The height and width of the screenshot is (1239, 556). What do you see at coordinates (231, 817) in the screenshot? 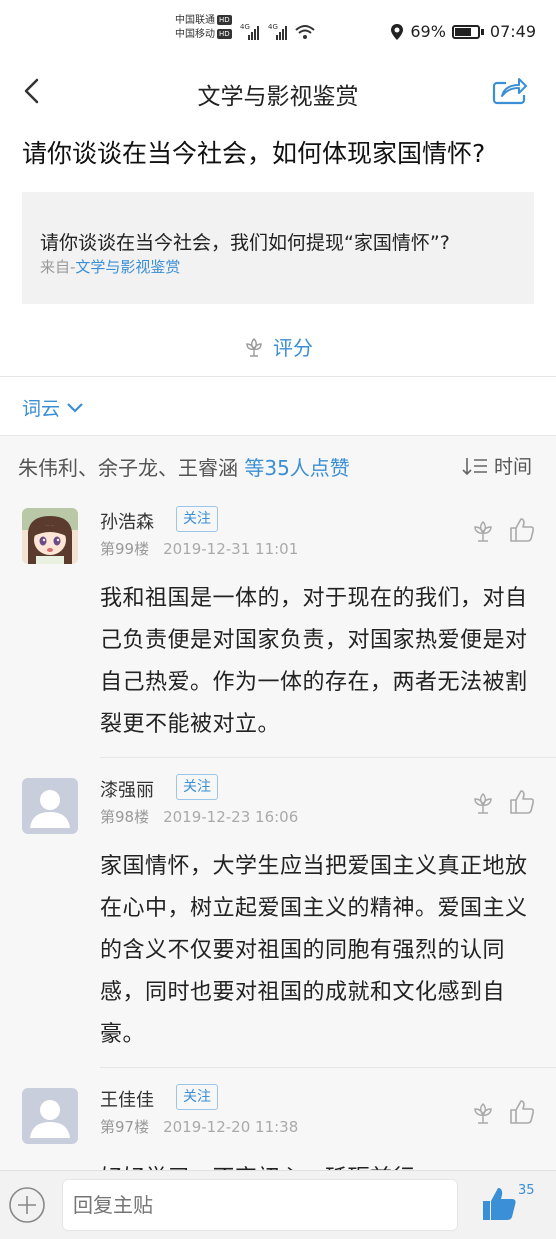
I see `post-time: 2019-12-23 16:06` at bounding box center [231, 817].